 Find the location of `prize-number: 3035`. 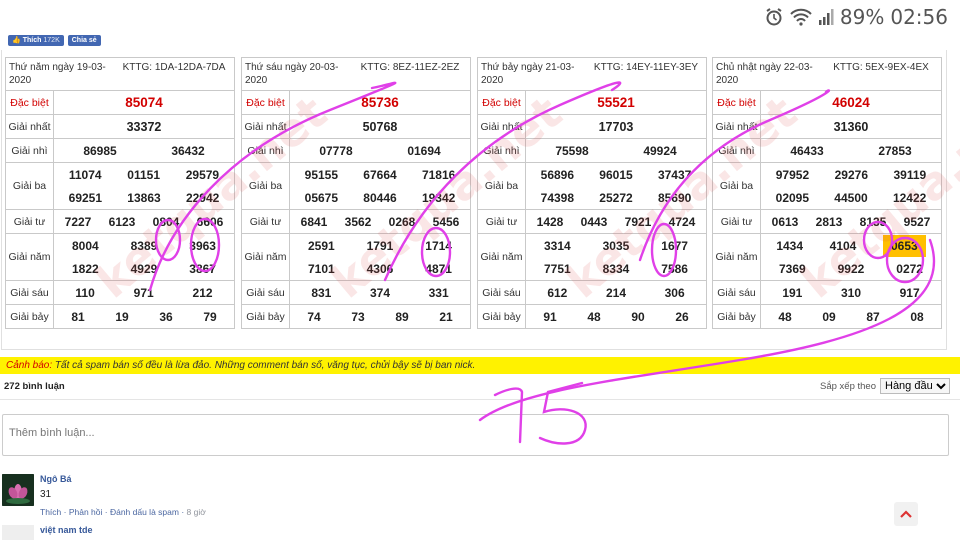

prize-number: 3035 is located at coordinates (616, 245).